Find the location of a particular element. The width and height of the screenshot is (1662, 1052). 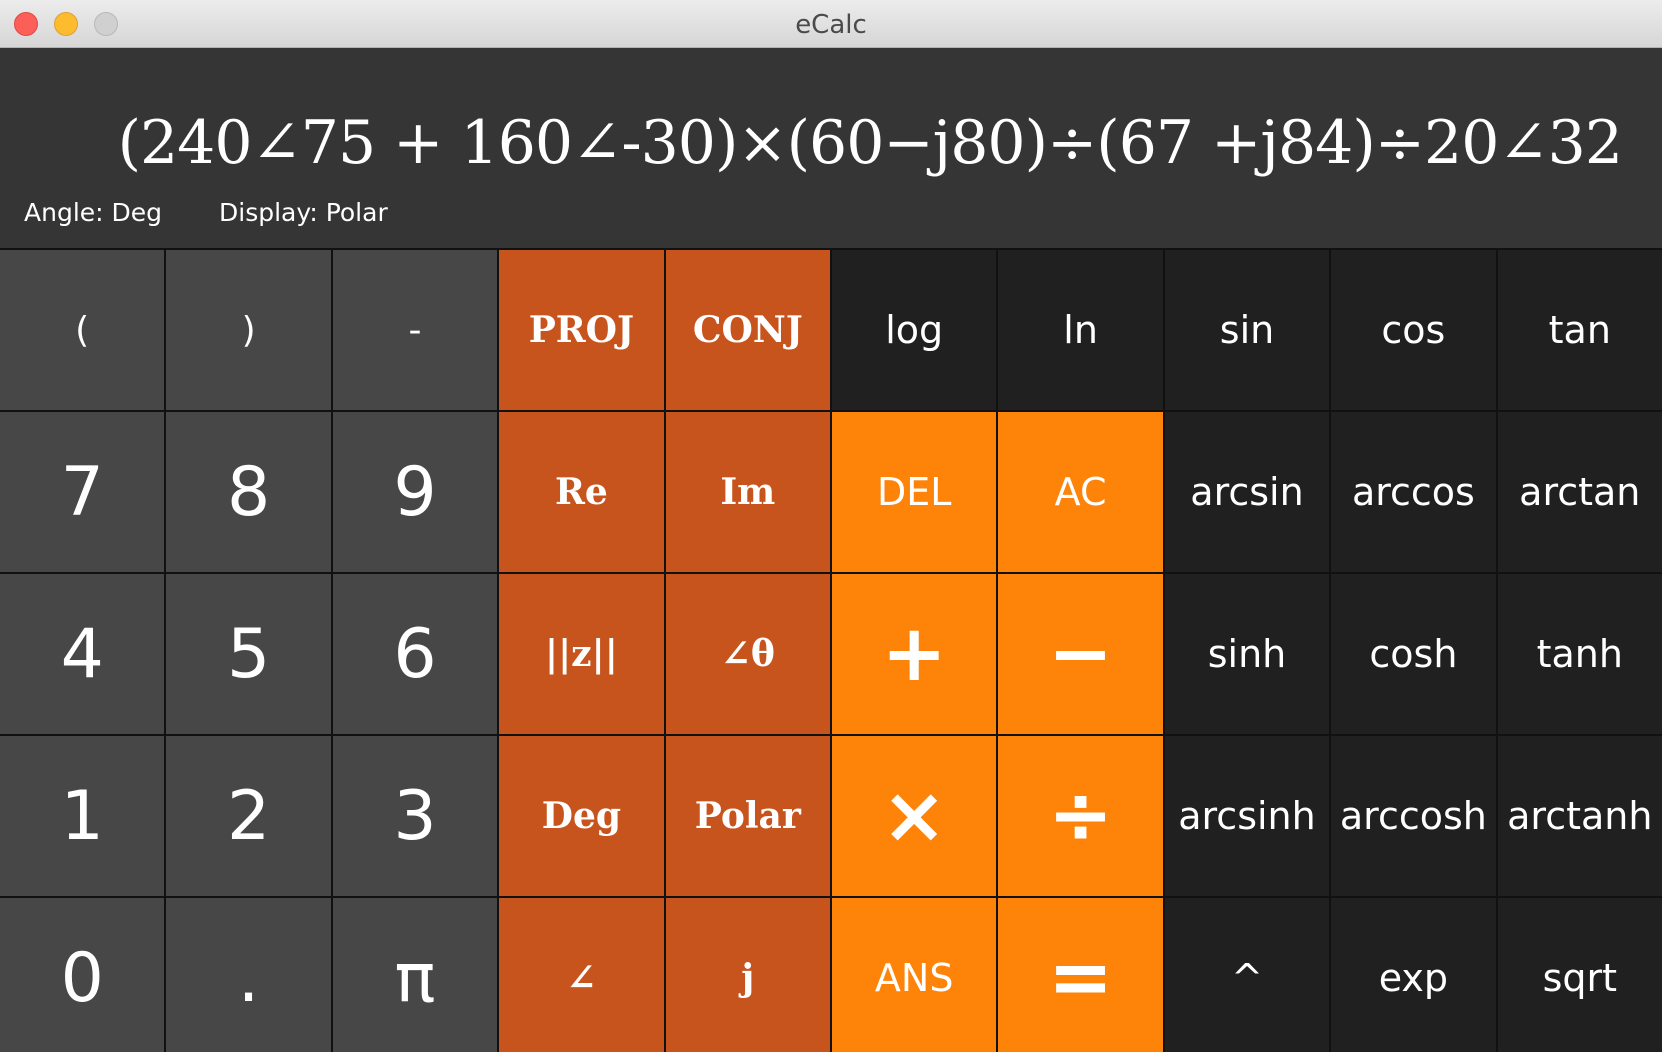

real-part-button: Re is located at coordinates (581, 492).